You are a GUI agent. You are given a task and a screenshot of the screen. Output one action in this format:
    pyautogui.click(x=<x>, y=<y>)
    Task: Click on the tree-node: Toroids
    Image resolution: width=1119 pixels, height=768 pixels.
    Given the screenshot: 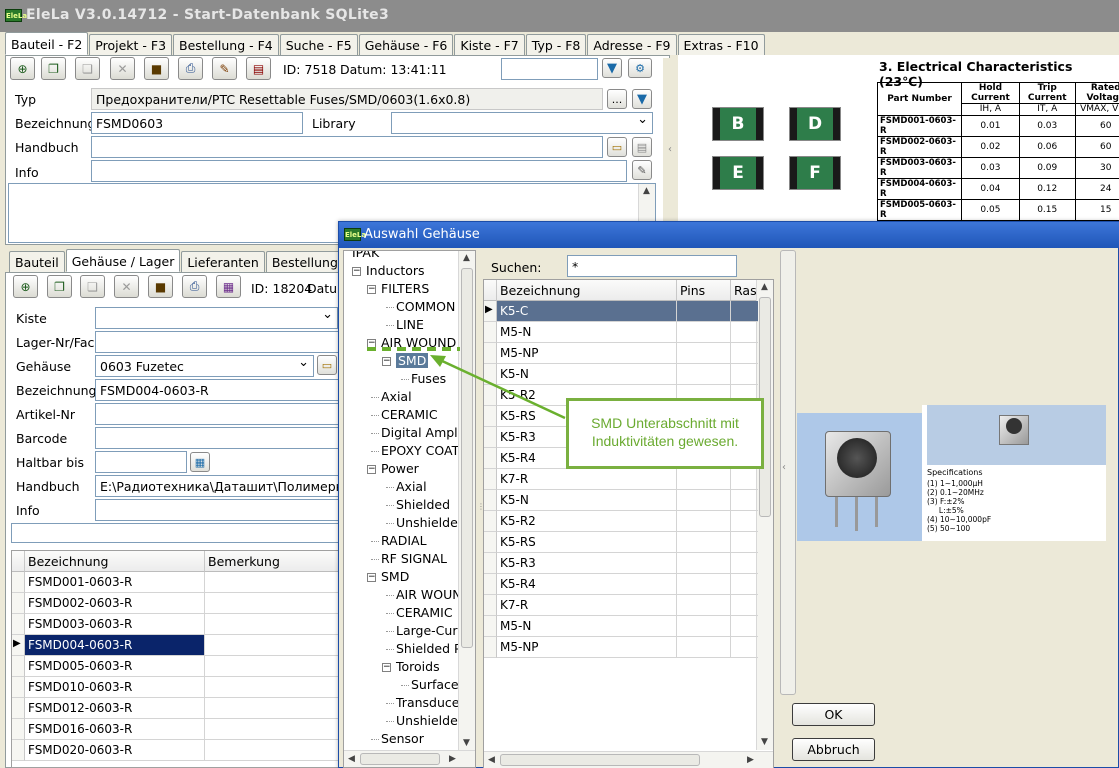 What is the action you would take?
    pyautogui.click(x=418, y=666)
    